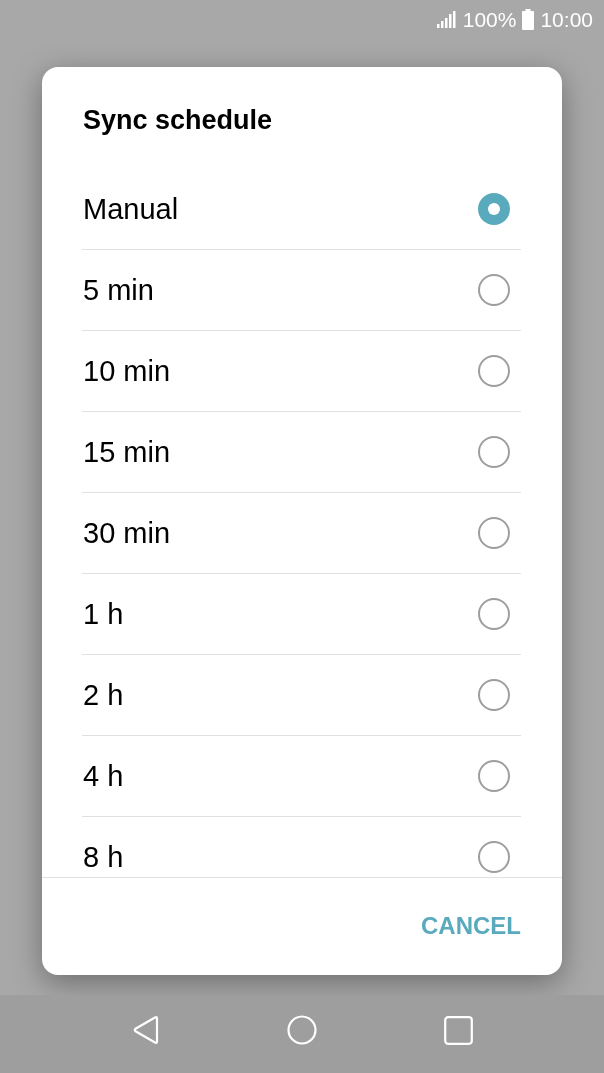  What do you see at coordinates (489, 19) in the screenshot?
I see `battery-percentage: 100%` at bounding box center [489, 19].